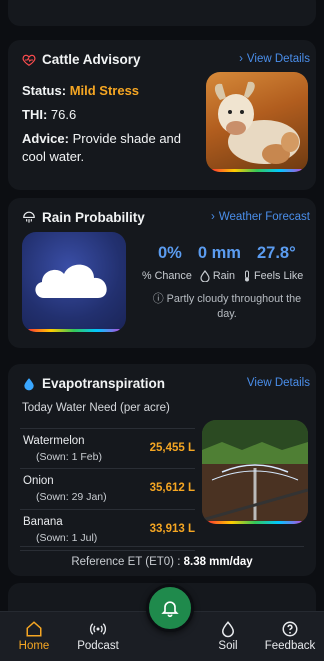  I want to click on crop-row: Watermelon (Sown: 1 Feb) 25,455 L, so click(107, 448).